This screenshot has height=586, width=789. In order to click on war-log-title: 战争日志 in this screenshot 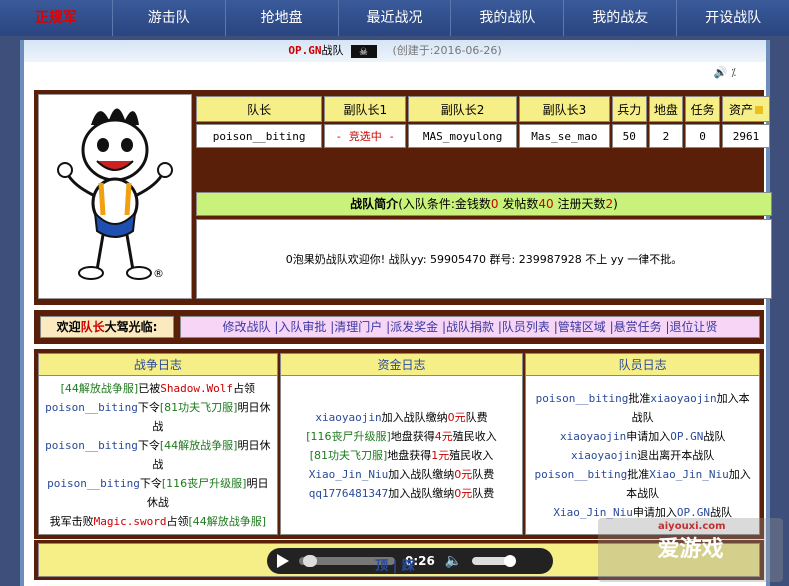, I will do `click(158, 365)`.